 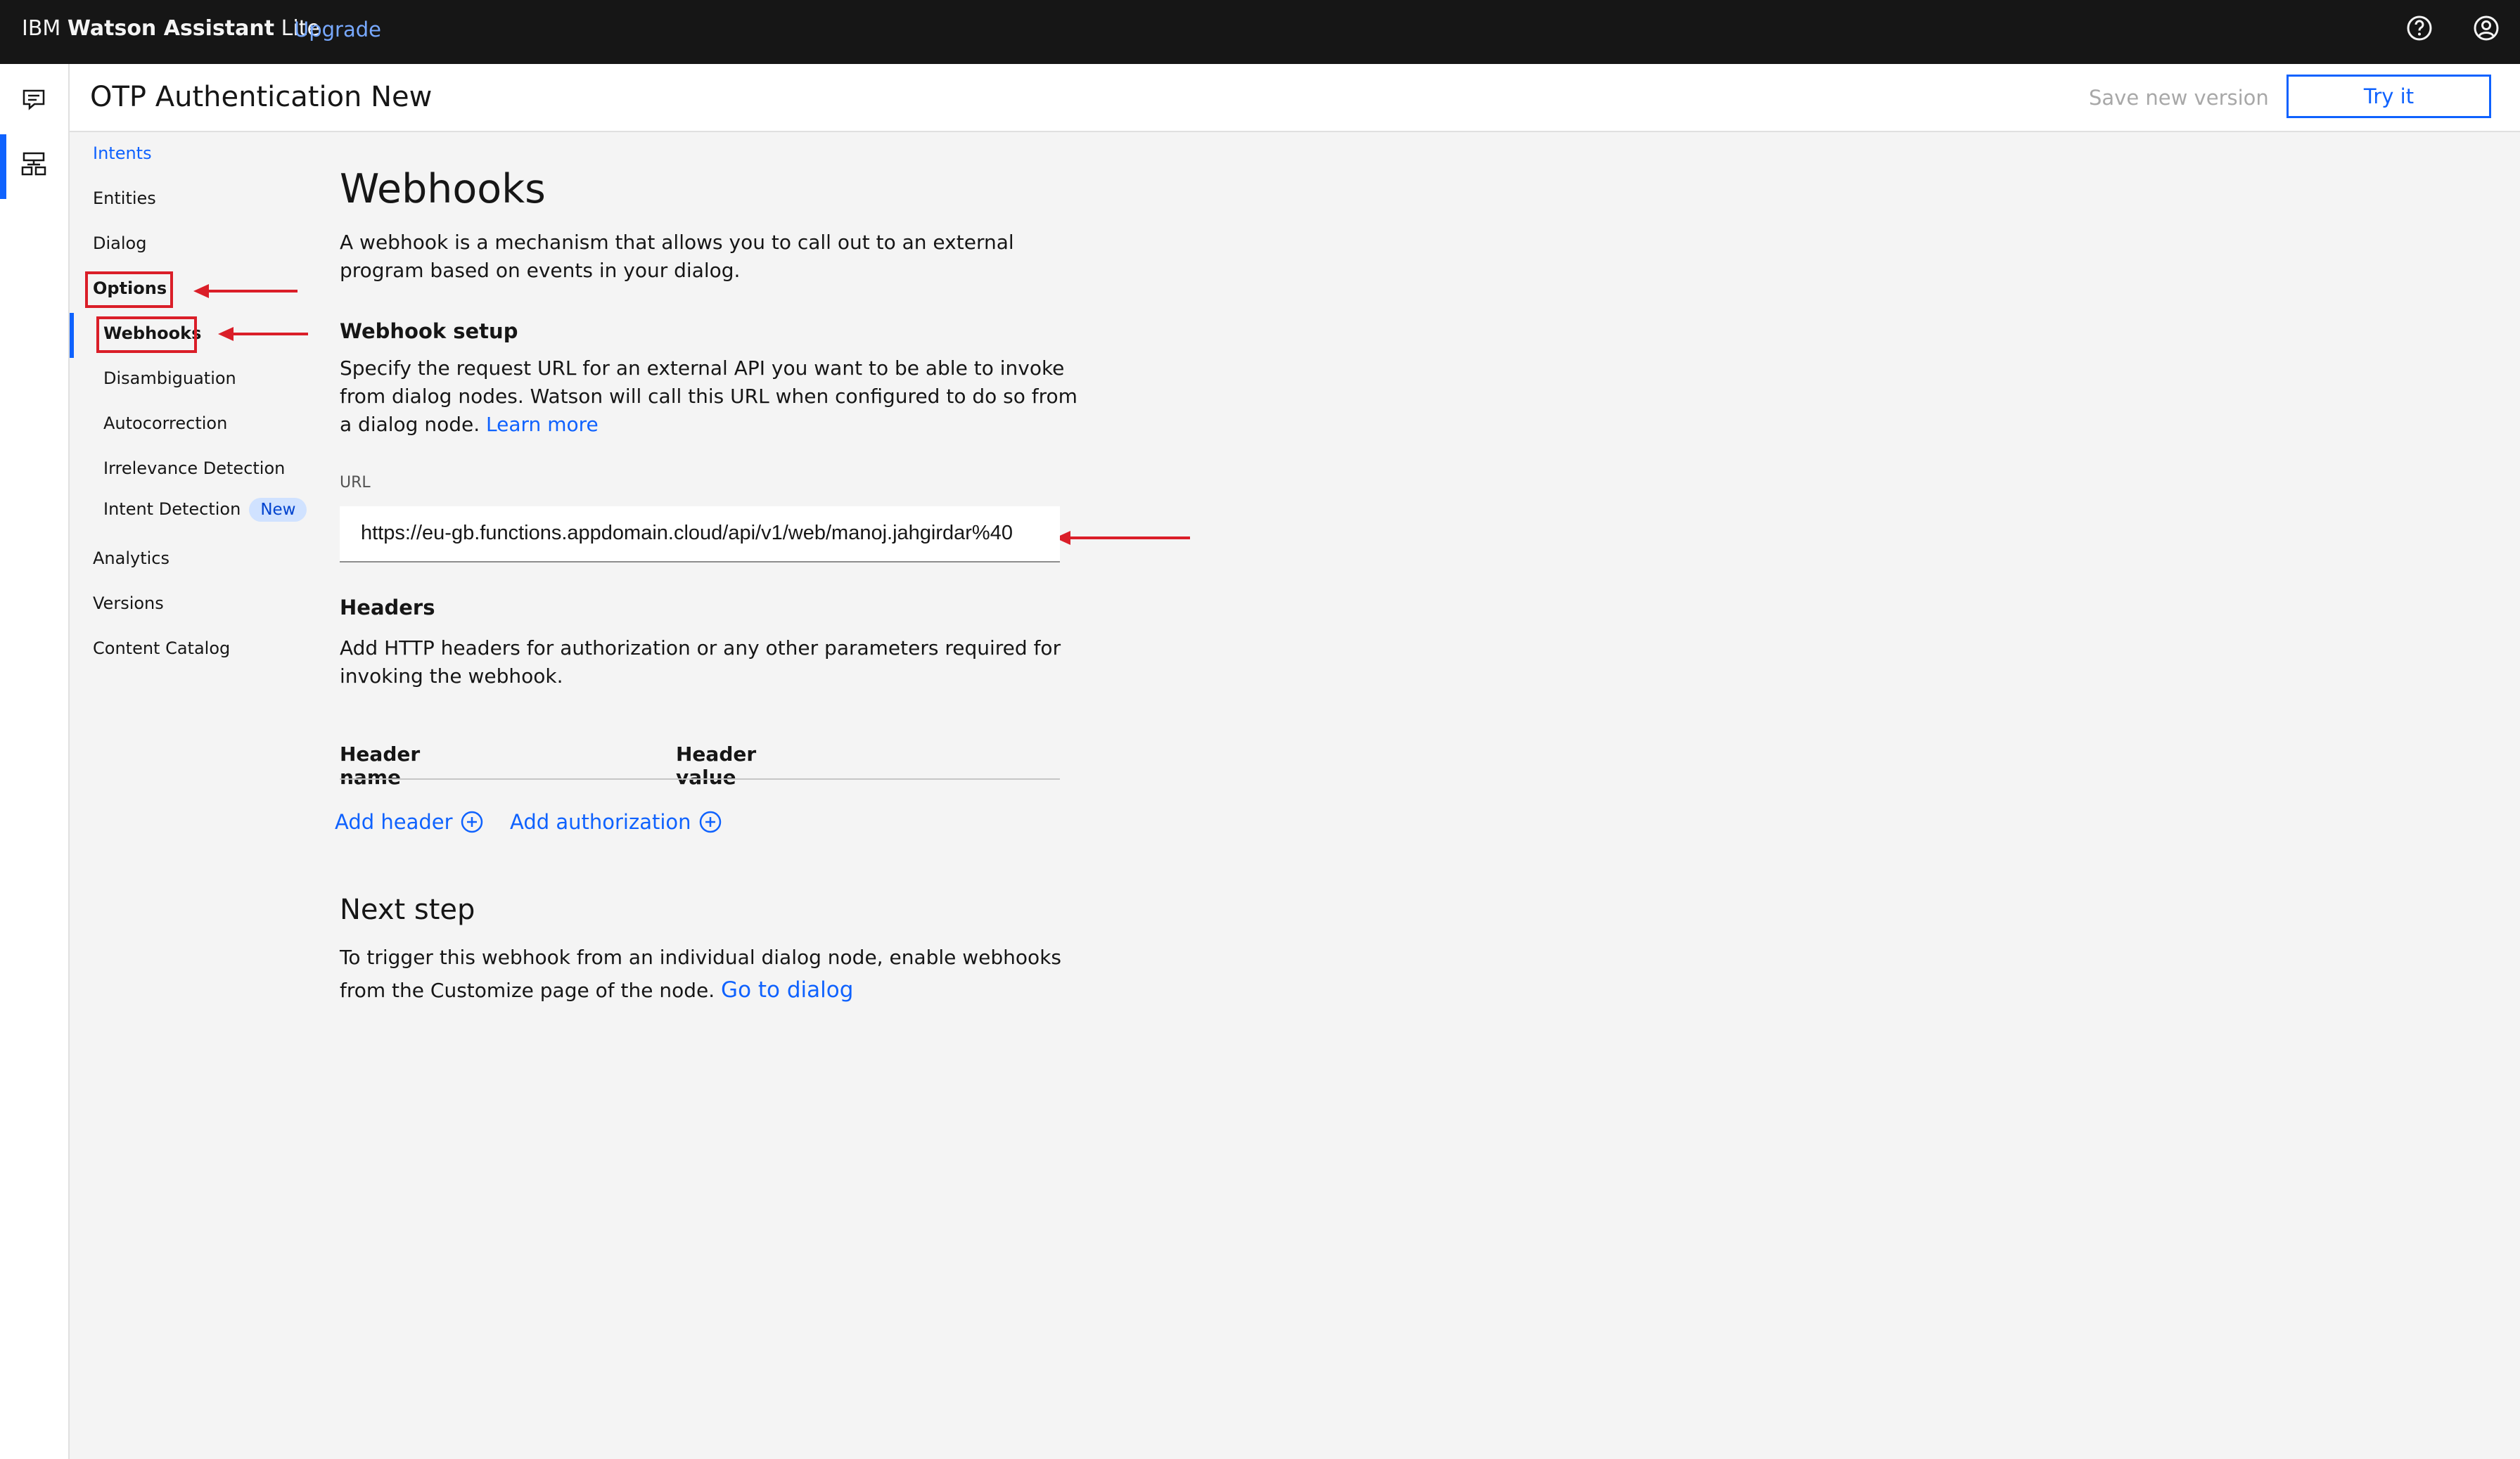 What do you see at coordinates (2179, 98) in the screenshot?
I see `save-new-version-button: Save new version` at bounding box center [2179, 98].